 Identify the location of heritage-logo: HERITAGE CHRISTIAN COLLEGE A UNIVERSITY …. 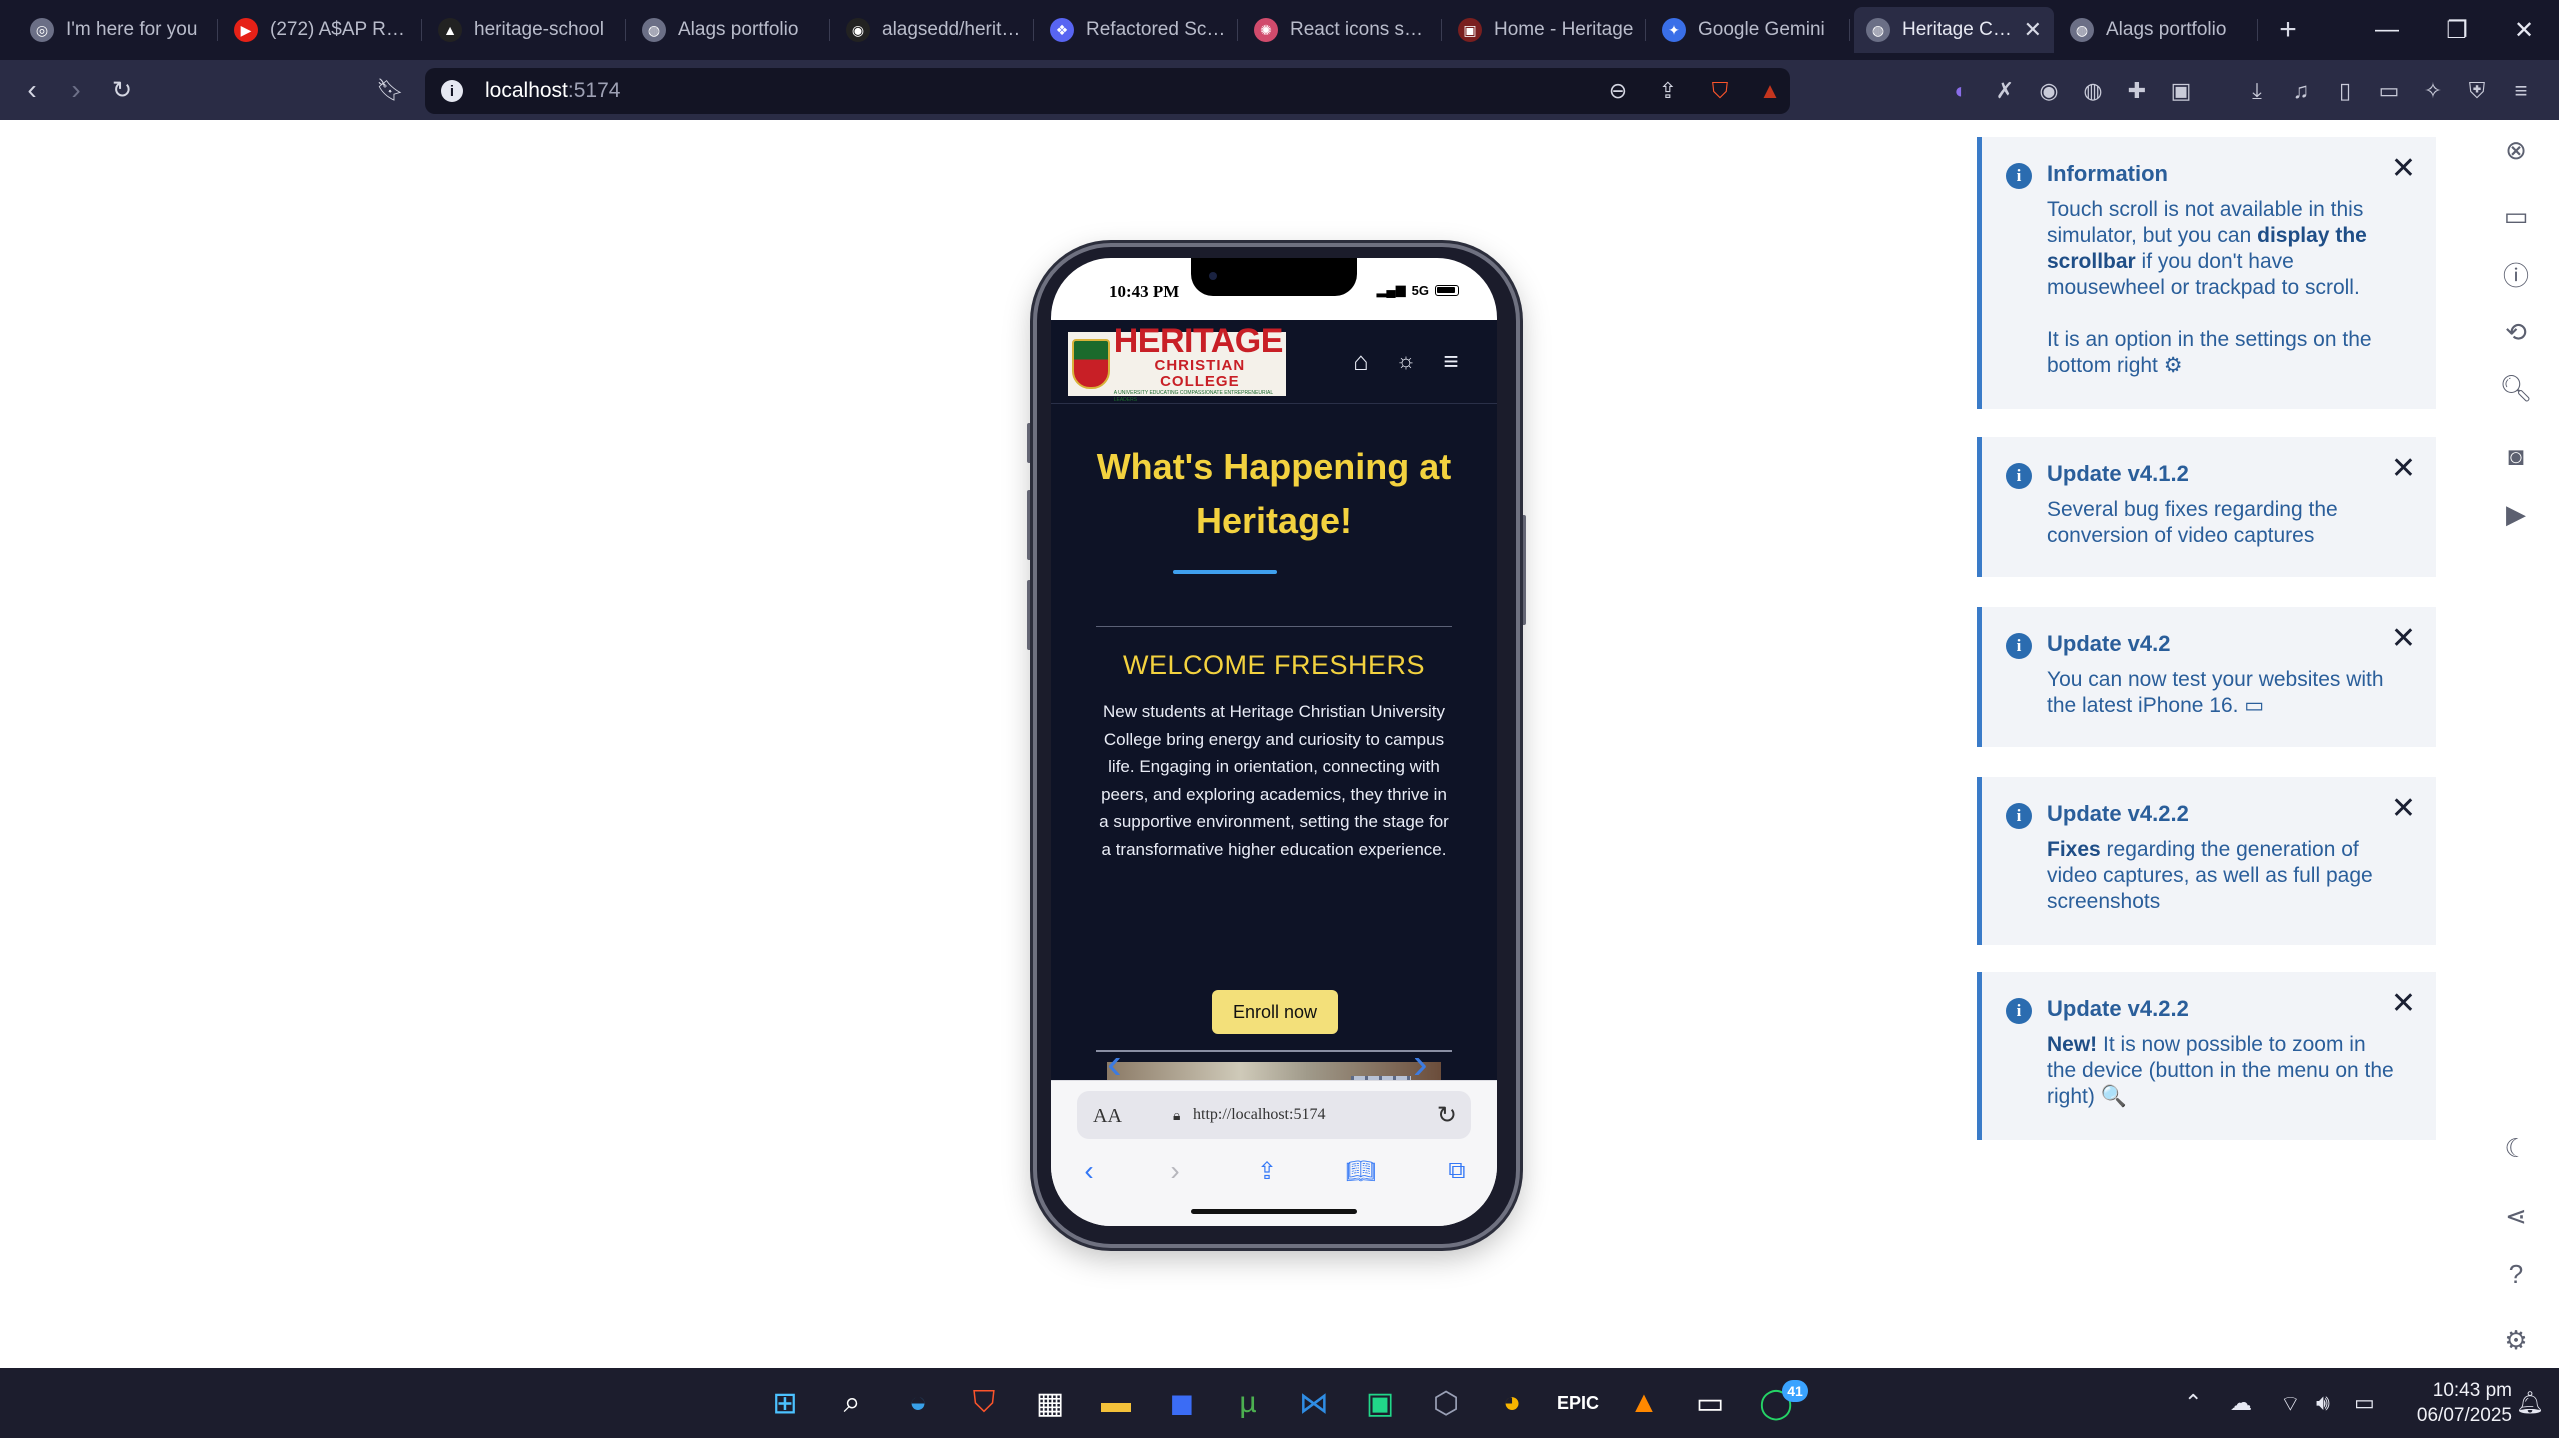
(1177, 363).